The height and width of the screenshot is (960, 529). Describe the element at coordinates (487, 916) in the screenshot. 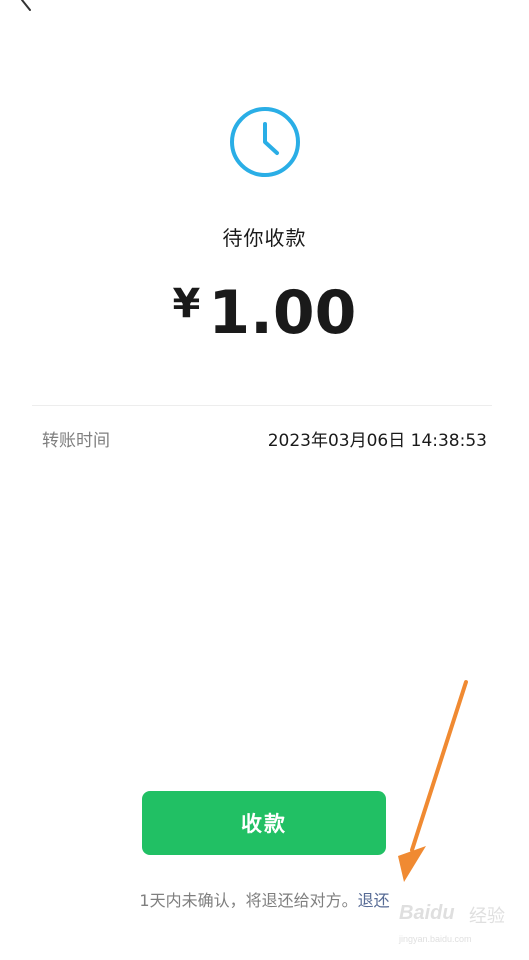

I see `watermark-text: 经验` at that location.